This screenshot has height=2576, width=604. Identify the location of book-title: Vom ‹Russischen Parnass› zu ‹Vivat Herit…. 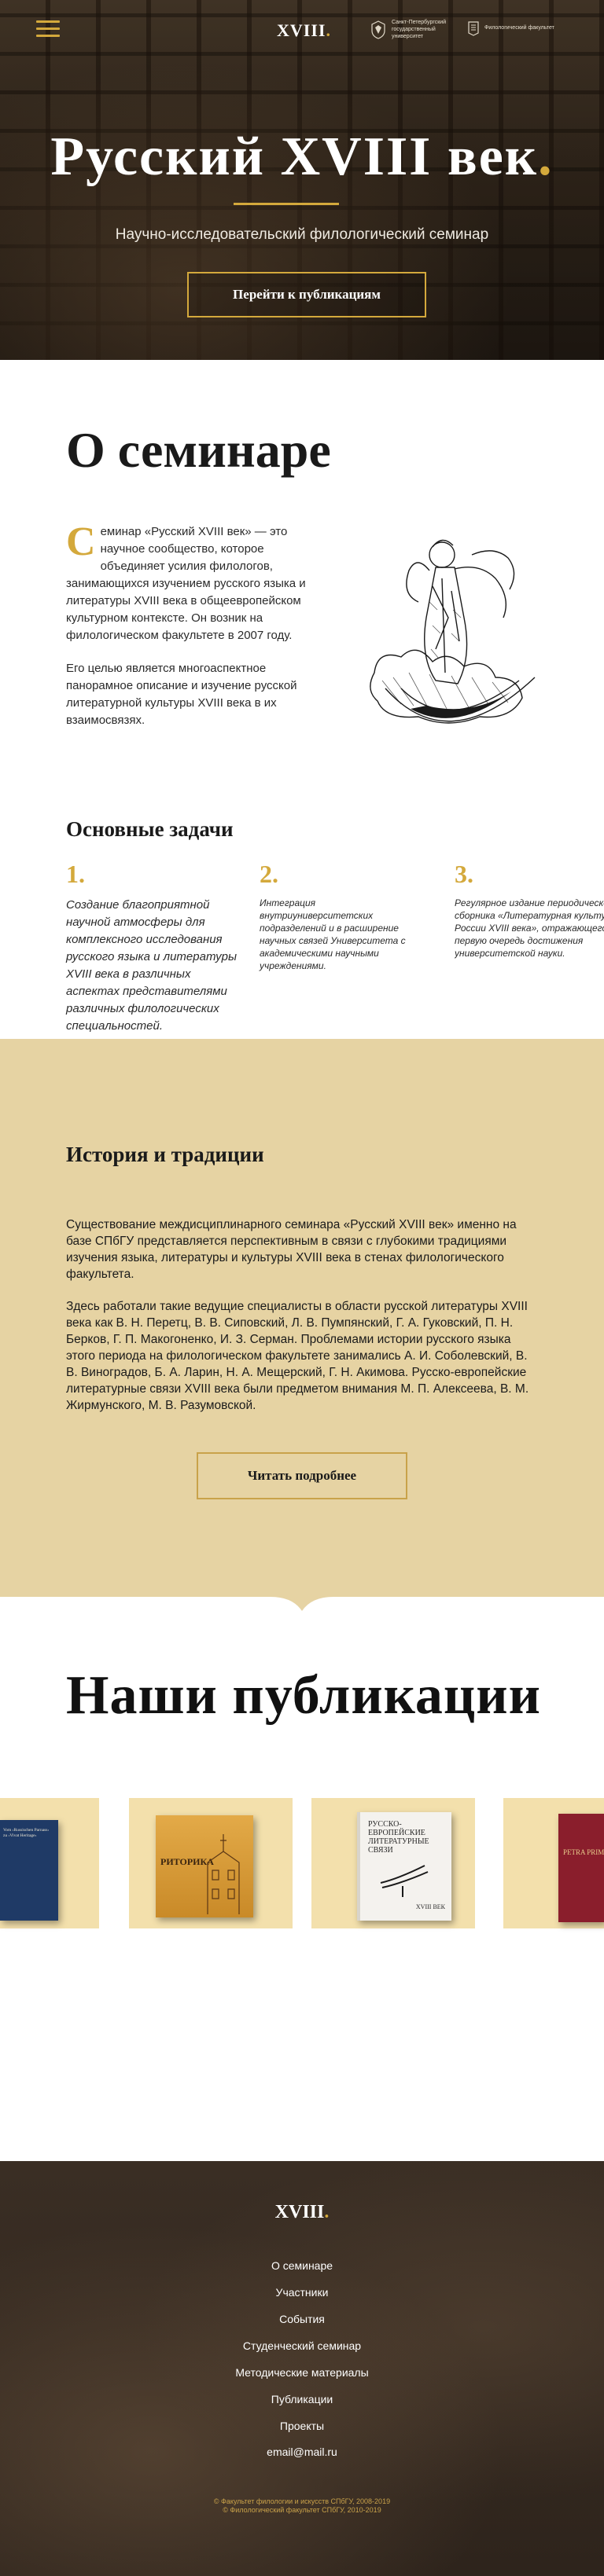
(27, 1833).